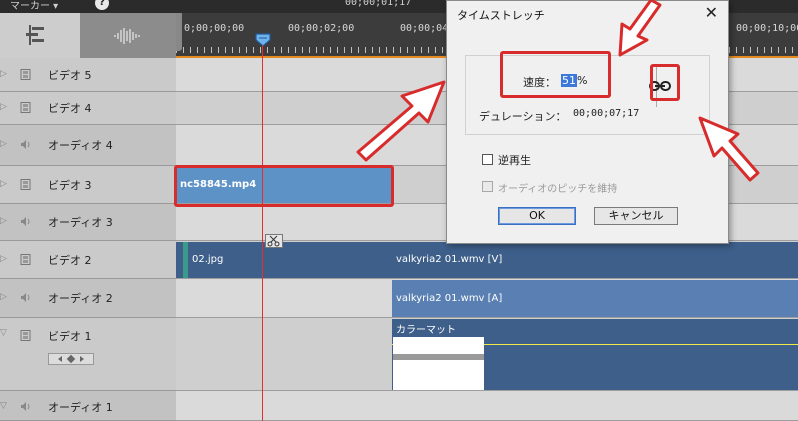 Image resolution: width=798 pixels, height=421 pixels. I want to click on arrow-to-speed, so click(640, 28).